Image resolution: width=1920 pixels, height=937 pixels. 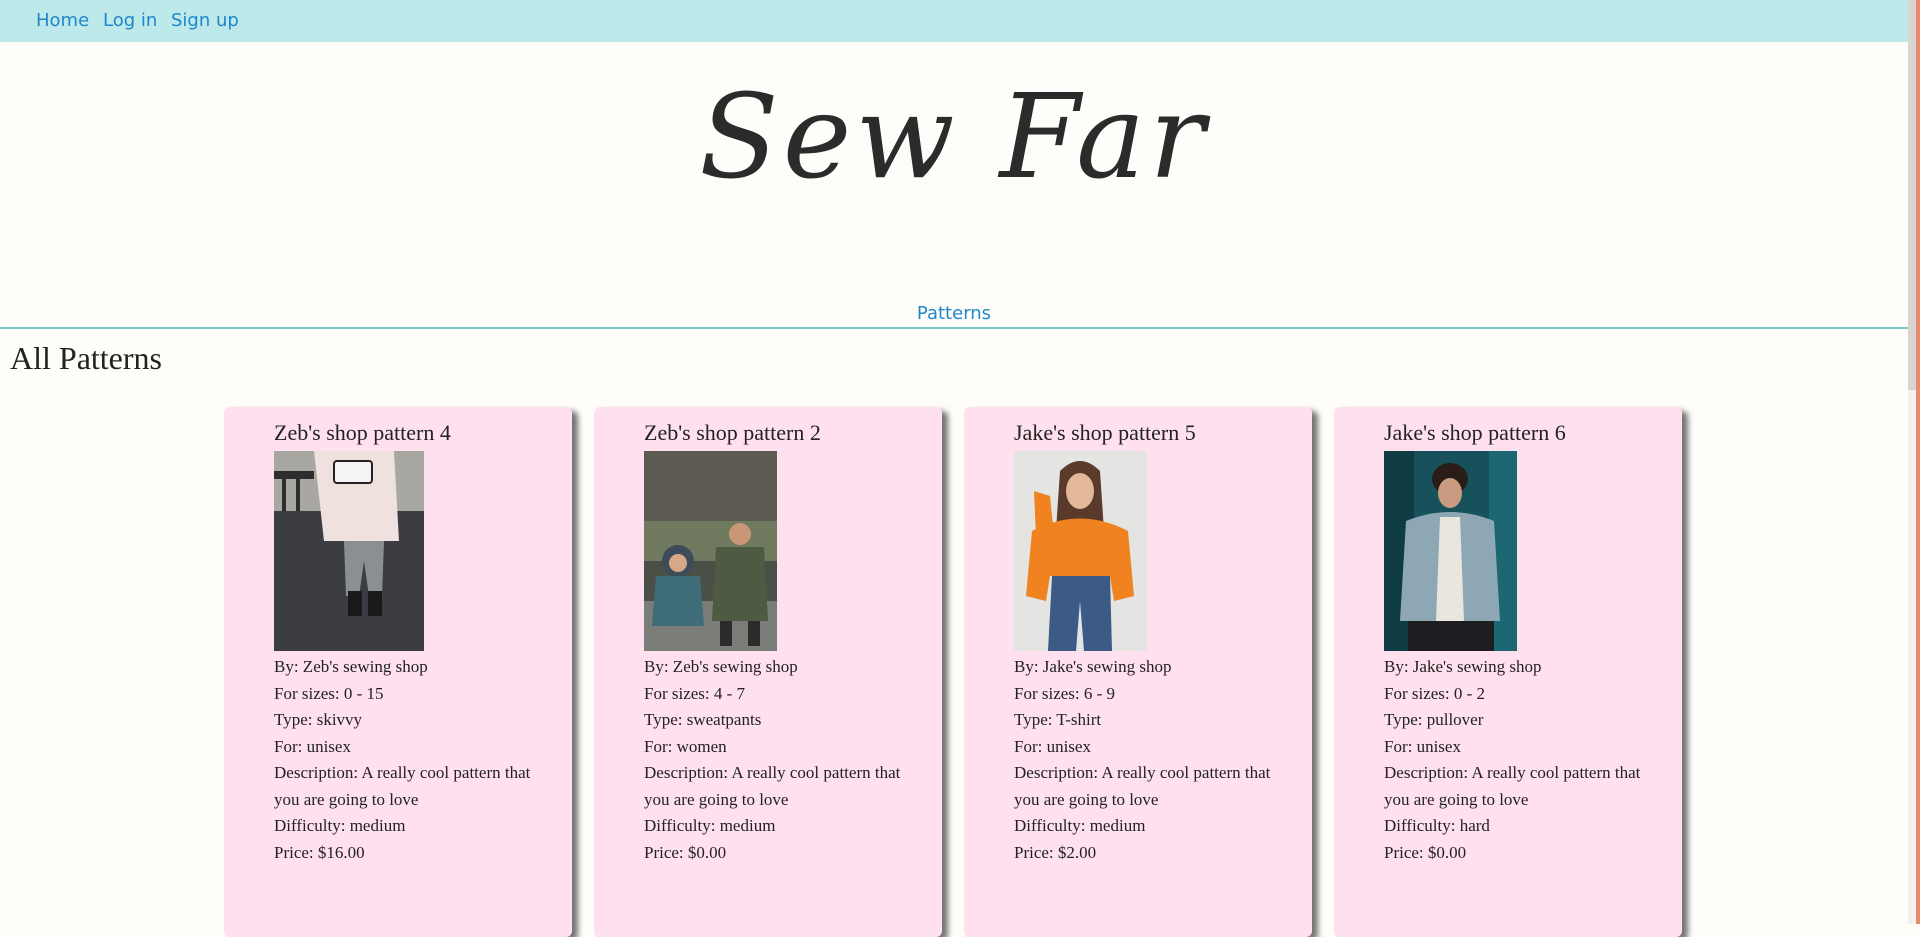 What do you see at coordinates (703, 719) in the screenshot?
I see `pattern-type: Type: sweatpants` at bounding box center [703, 719].